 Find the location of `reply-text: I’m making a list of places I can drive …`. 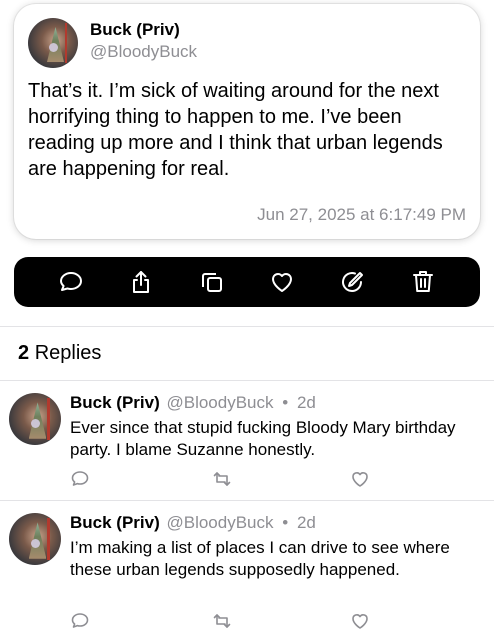

reply-text: I’m making a list of places I can drive … is located at coordinates (260, 558).